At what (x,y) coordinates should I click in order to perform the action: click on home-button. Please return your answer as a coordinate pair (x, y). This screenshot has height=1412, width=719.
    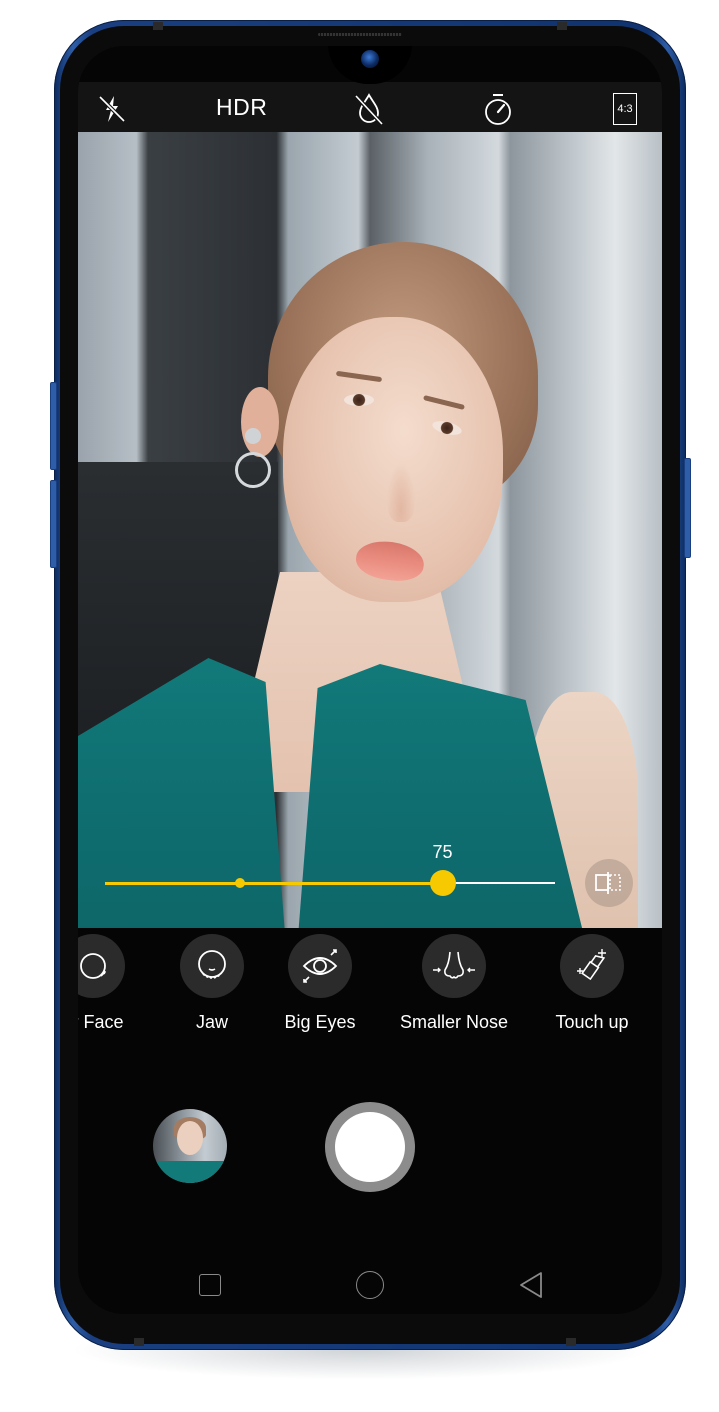
    Looking at the image, I should click on (370, 1285).